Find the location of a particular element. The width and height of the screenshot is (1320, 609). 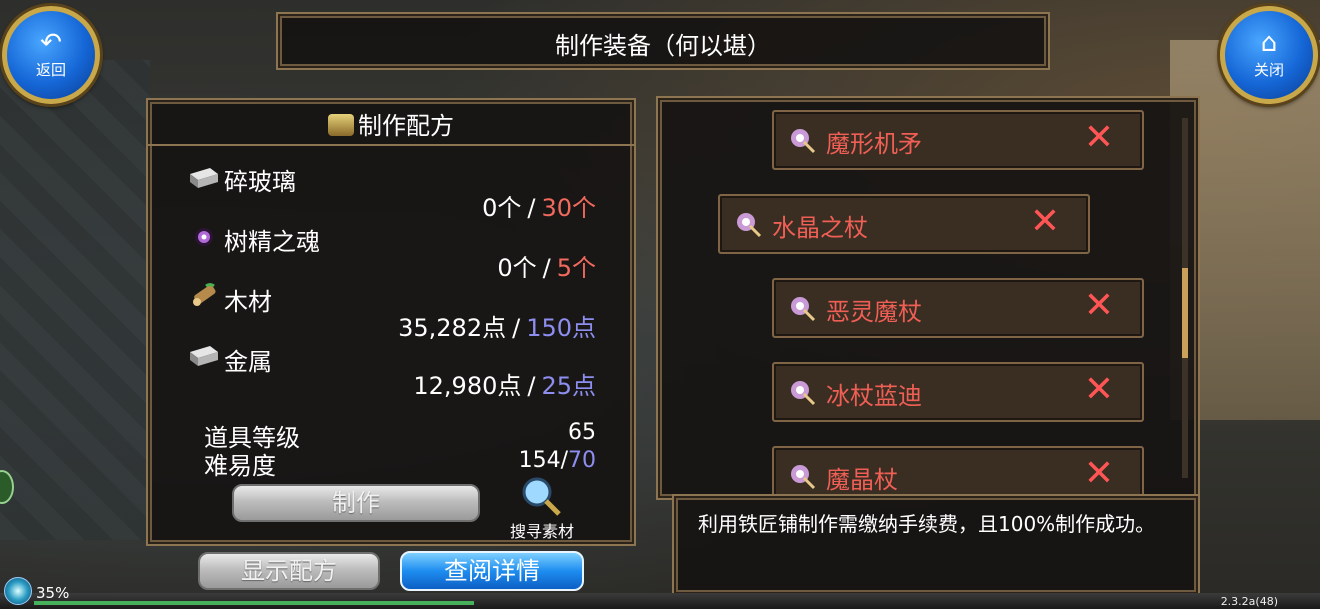

item-name: 魔晶杖 is located at coordinates (862, 480).